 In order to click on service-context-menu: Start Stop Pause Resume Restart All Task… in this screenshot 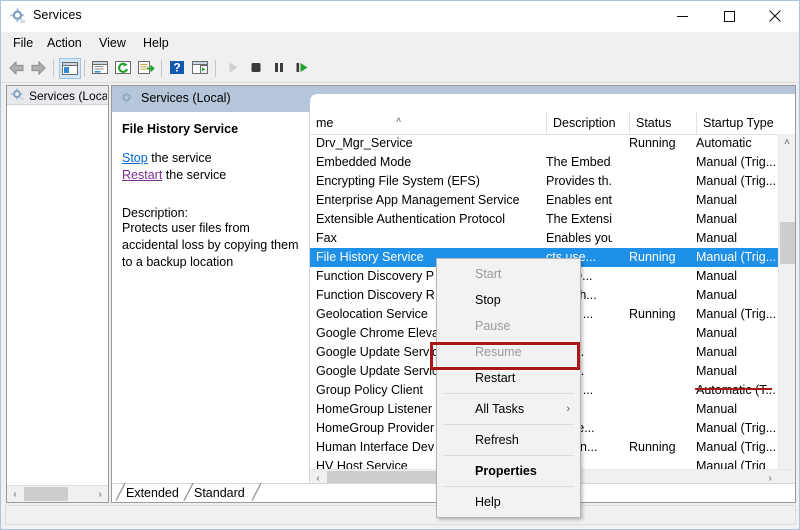, I will do `click(508, 388)`.